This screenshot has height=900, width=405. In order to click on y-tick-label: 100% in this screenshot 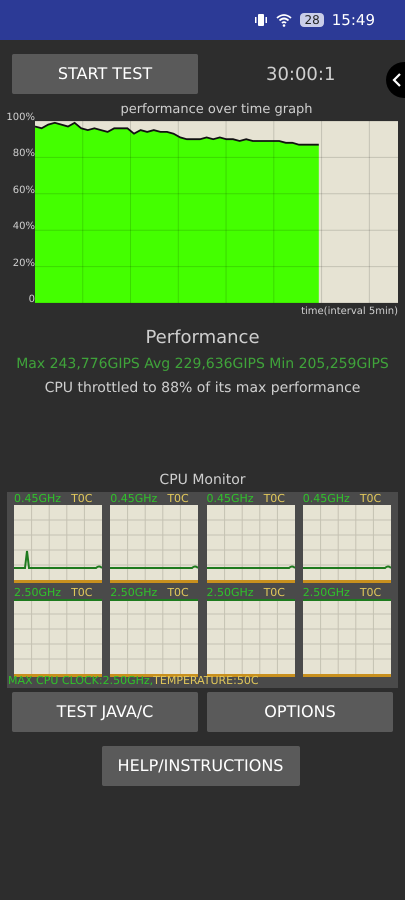, I will do `click(20, 118)`.